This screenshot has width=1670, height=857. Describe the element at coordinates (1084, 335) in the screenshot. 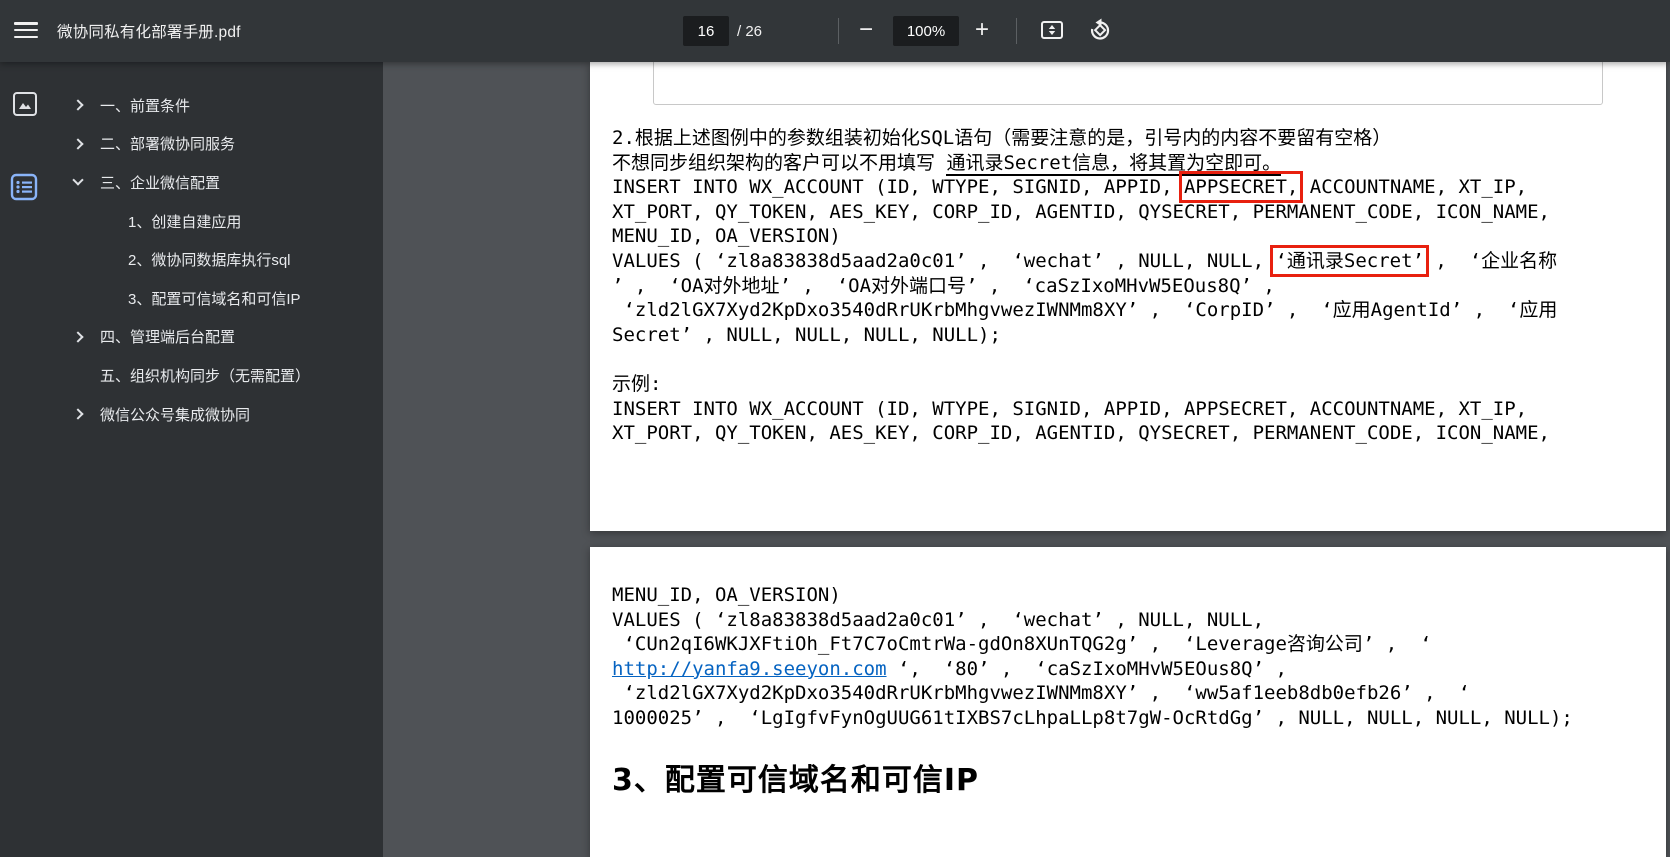

I see `code-line: Secret’ , NULL, NULL, NULL, NULL);` at that location.